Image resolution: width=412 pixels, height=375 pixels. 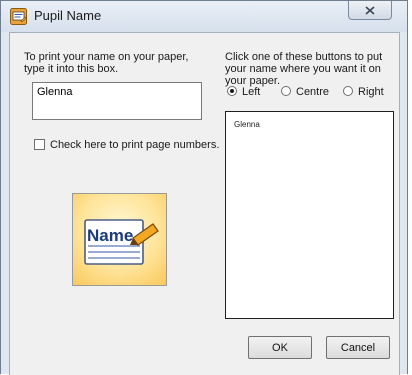 I want to click on radio-right, so click(x=348, y=91).